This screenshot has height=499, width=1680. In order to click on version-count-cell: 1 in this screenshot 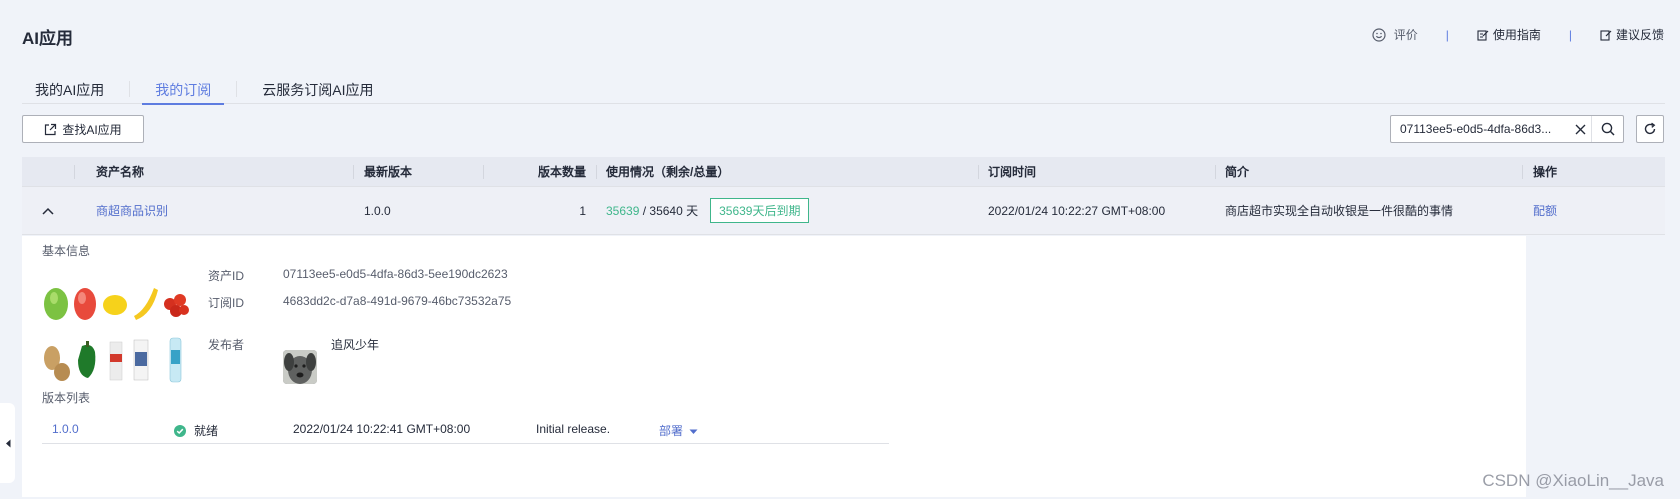, I will do `click(582, 210)`.